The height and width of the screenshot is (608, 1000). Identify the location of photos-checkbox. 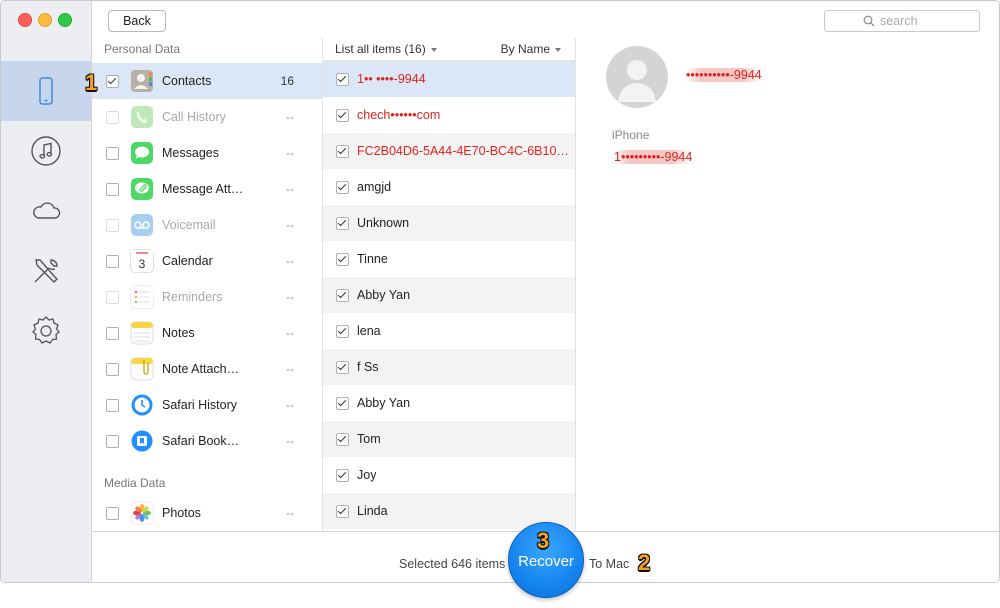
(112, 513).